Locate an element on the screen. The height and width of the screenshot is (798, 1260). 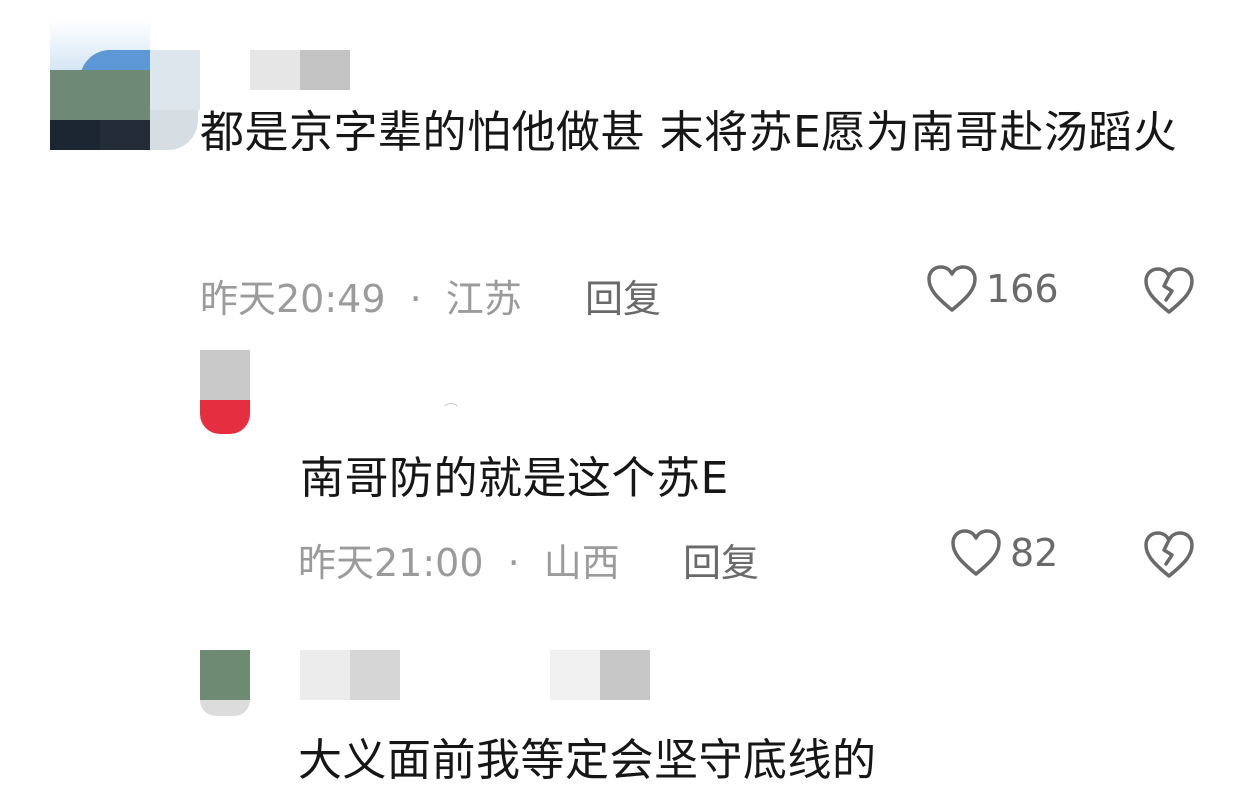
timestamp: 昨天21:00 is located at coordinates (391, 563).